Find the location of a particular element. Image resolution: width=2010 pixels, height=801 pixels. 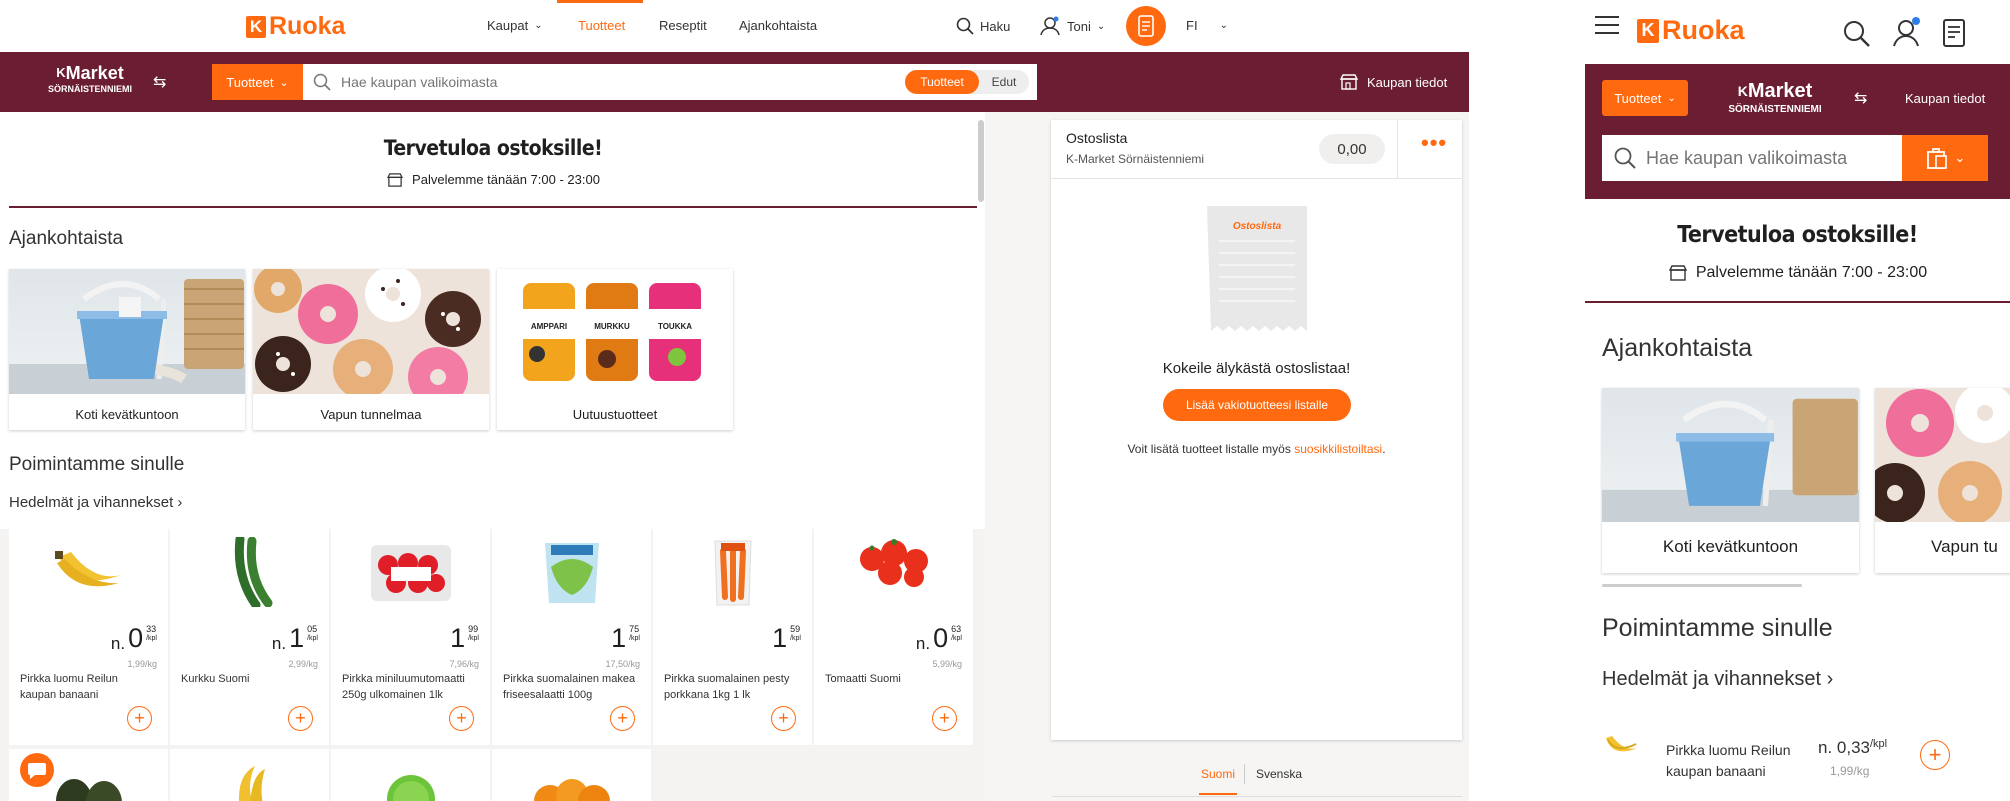

search-link: Haku is located at coordinates (983, 26).